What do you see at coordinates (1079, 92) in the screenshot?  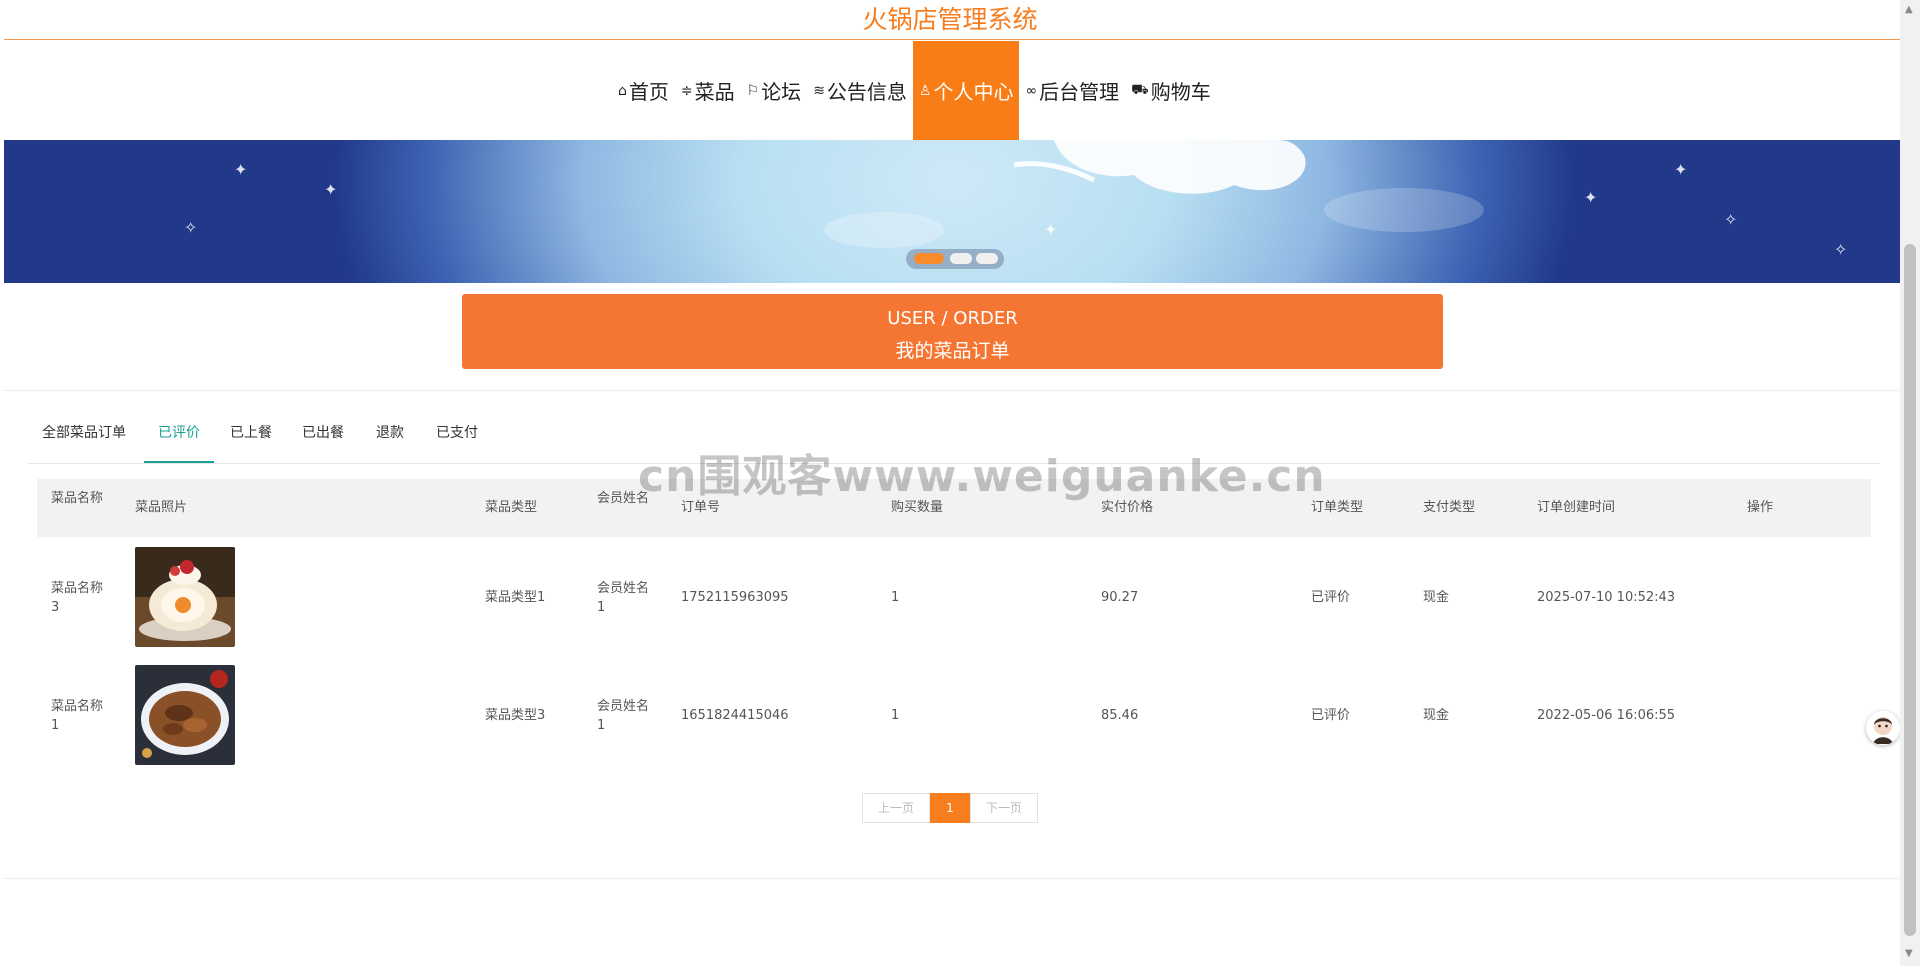 I see `nav-item-label: 后台管理` at bounding box center [1079, 92].